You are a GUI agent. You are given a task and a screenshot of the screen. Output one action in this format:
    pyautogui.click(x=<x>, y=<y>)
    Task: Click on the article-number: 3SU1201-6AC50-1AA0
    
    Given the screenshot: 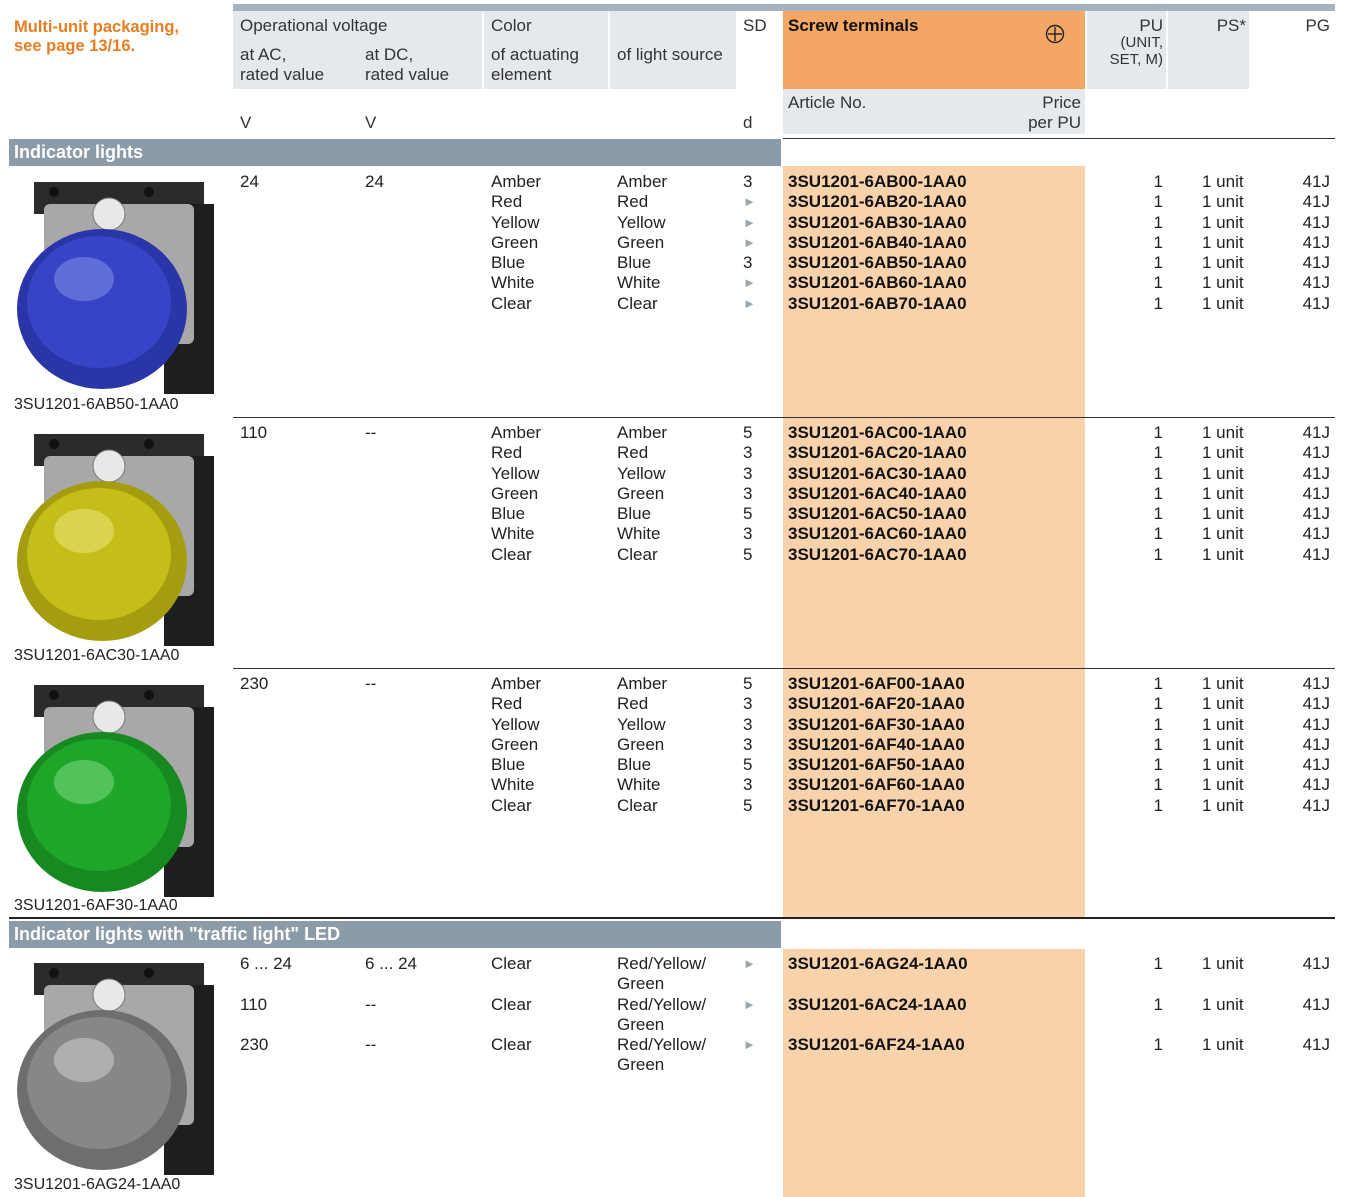 What is the action you would take?
    pyautogui.click(x=877, y=514)
    